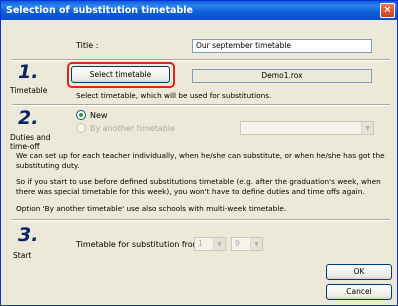 The height and width of the screenshot is (306, 398). I want to click on start-from-label: Timetable for substitution from :, so click(141, 244).